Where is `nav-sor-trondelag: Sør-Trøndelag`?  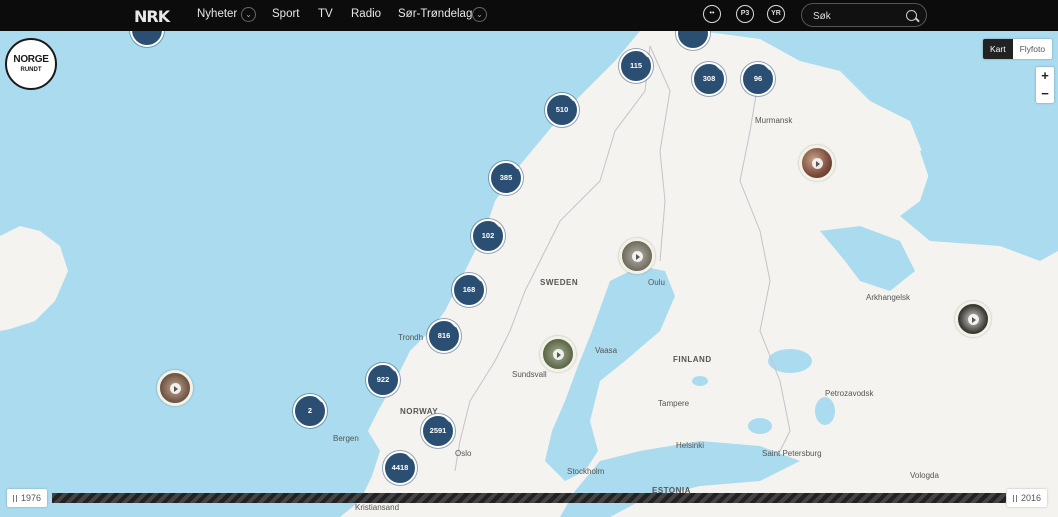
nav-sor-trondelag: Sør-Trøndelag is located at coordinates (435, 14).